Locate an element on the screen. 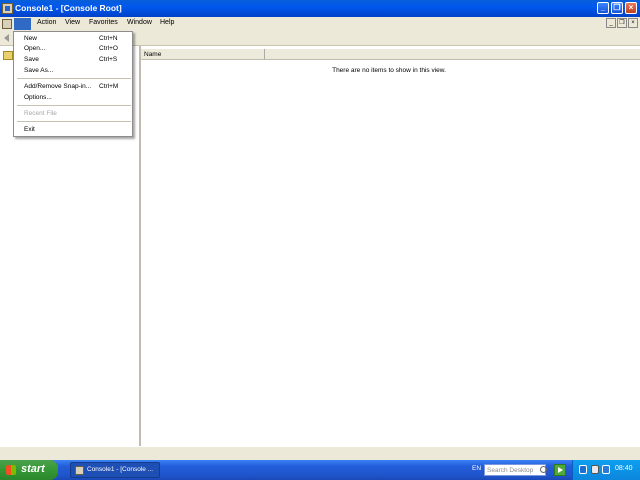 This screenshot has width=640, height=480. mdi-close-button: × is located at coordinates (633, 23).